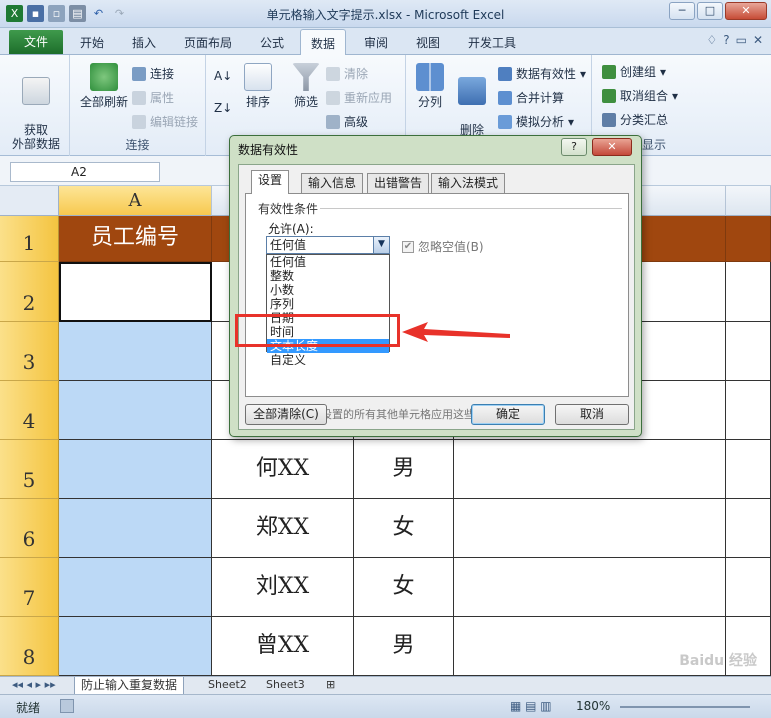 The width and height of the screenshot is (771, 718). I want to click on row-header: 3, so click(29, 351).